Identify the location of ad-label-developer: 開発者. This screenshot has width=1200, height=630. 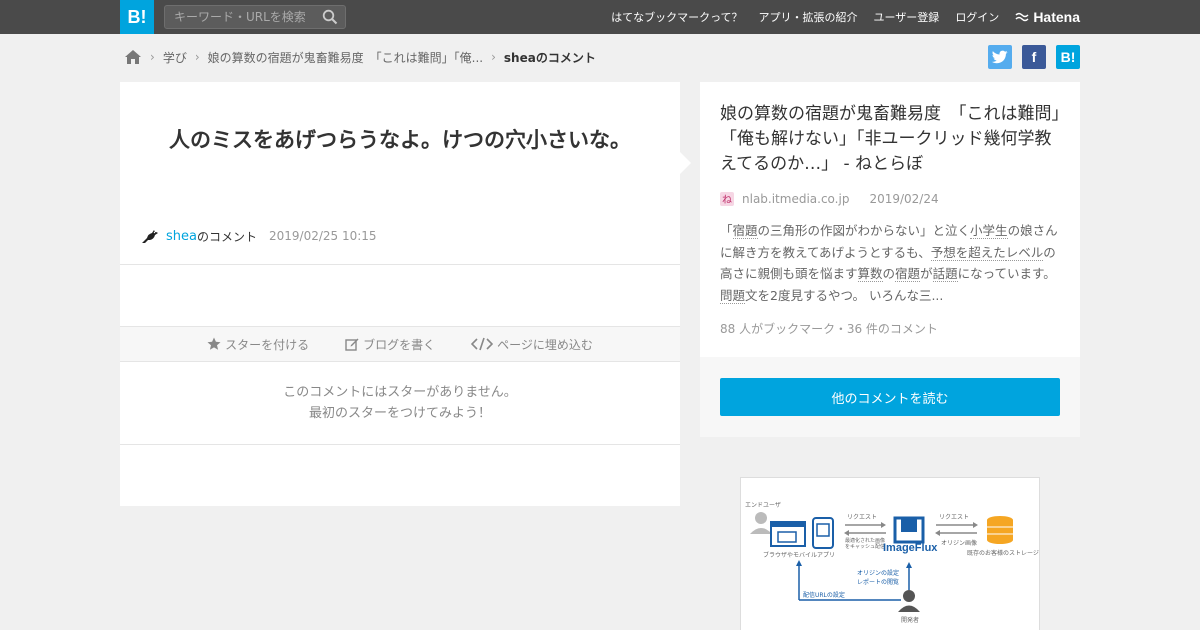
(910, 620).